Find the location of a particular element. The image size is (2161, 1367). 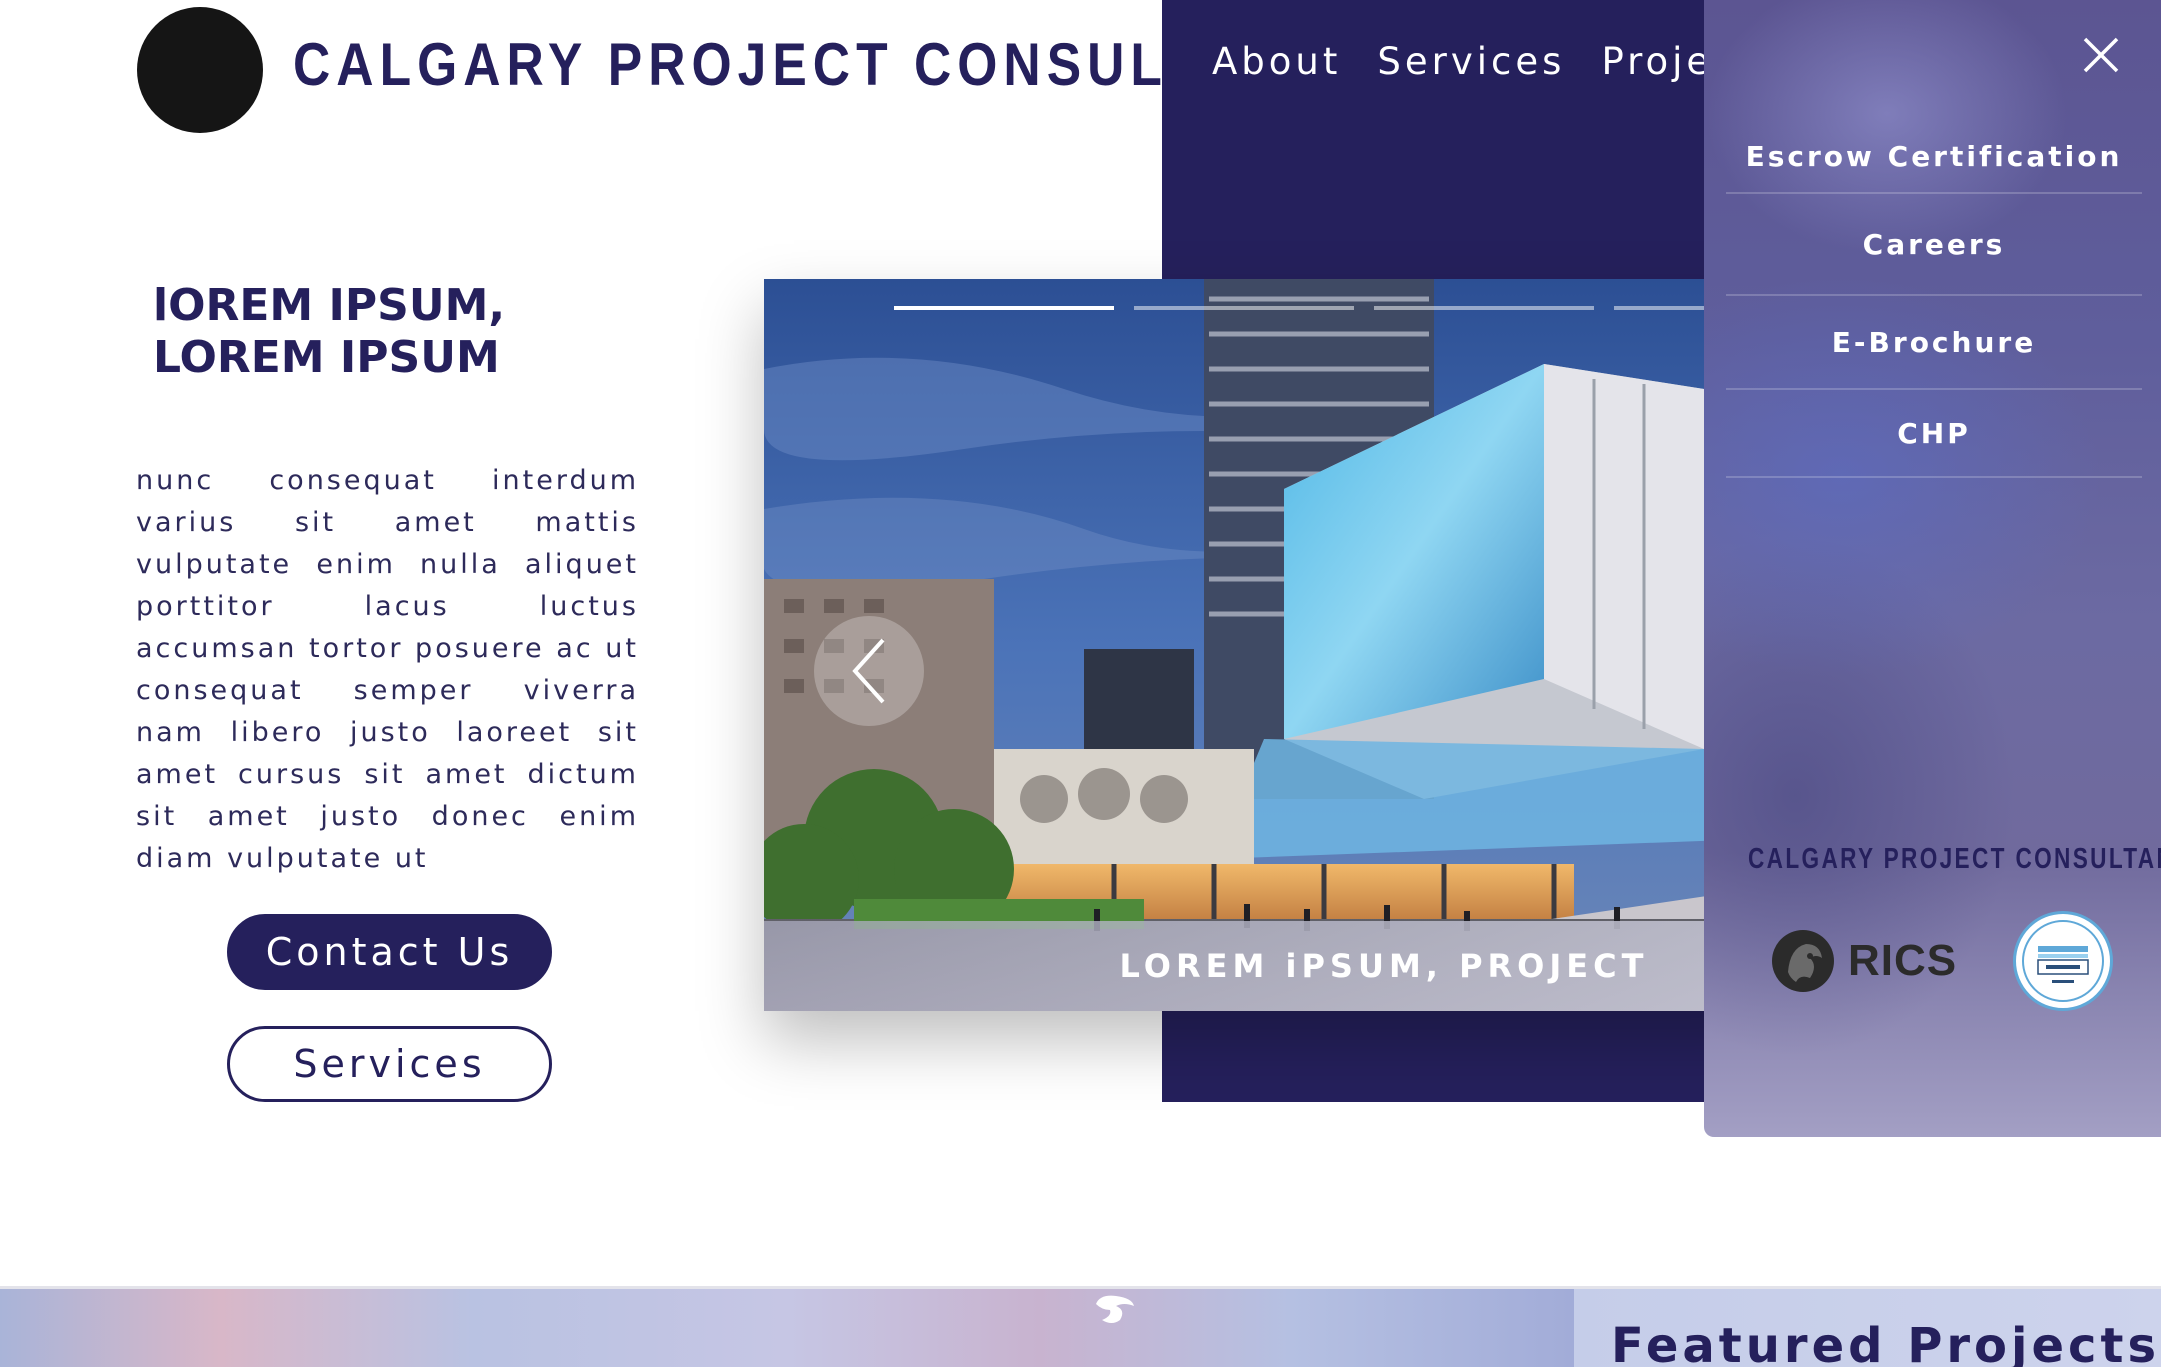

top-navigation: About Services Projects is located at coordinates (1462, 61).